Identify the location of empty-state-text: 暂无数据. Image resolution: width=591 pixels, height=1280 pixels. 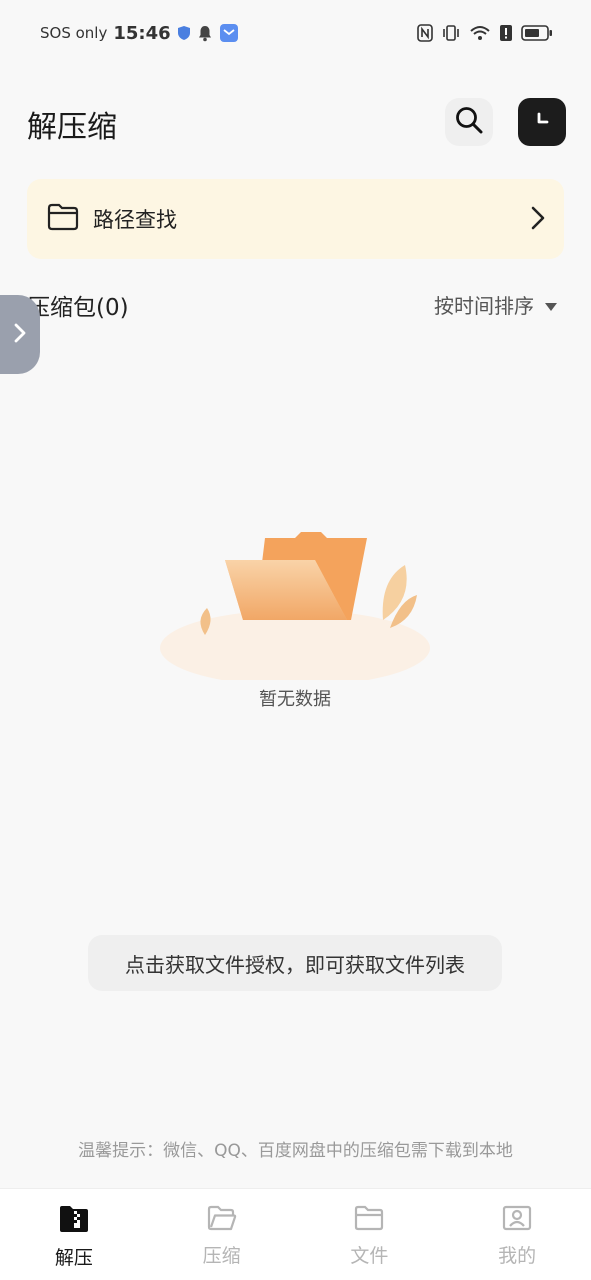
(295, 699).